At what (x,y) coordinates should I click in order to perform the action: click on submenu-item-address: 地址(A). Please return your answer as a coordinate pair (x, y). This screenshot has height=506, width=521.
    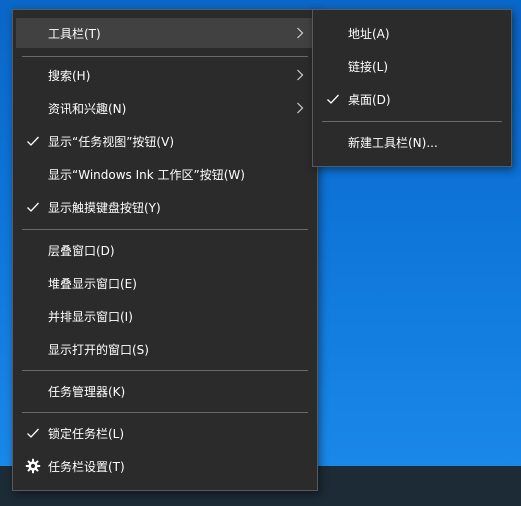
    Looking at the image, I should click on (412, 33).